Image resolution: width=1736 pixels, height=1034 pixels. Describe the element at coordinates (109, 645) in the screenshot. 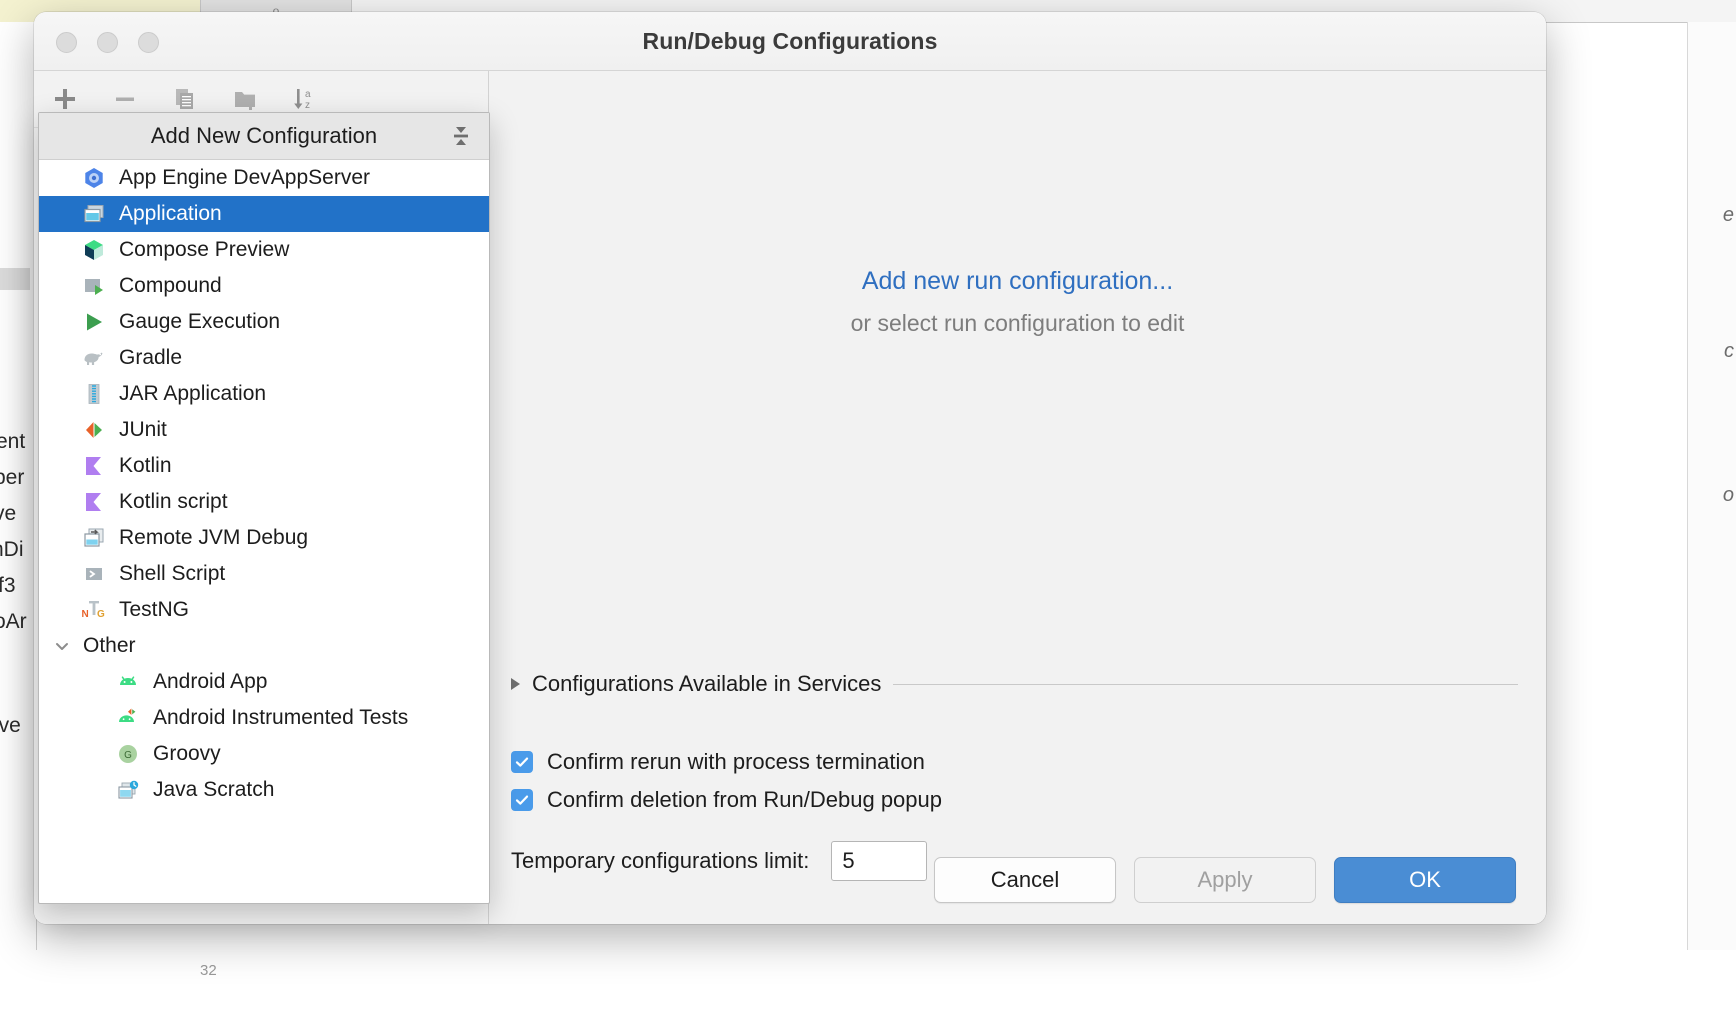

I see `list-group-label: Other` at that location.